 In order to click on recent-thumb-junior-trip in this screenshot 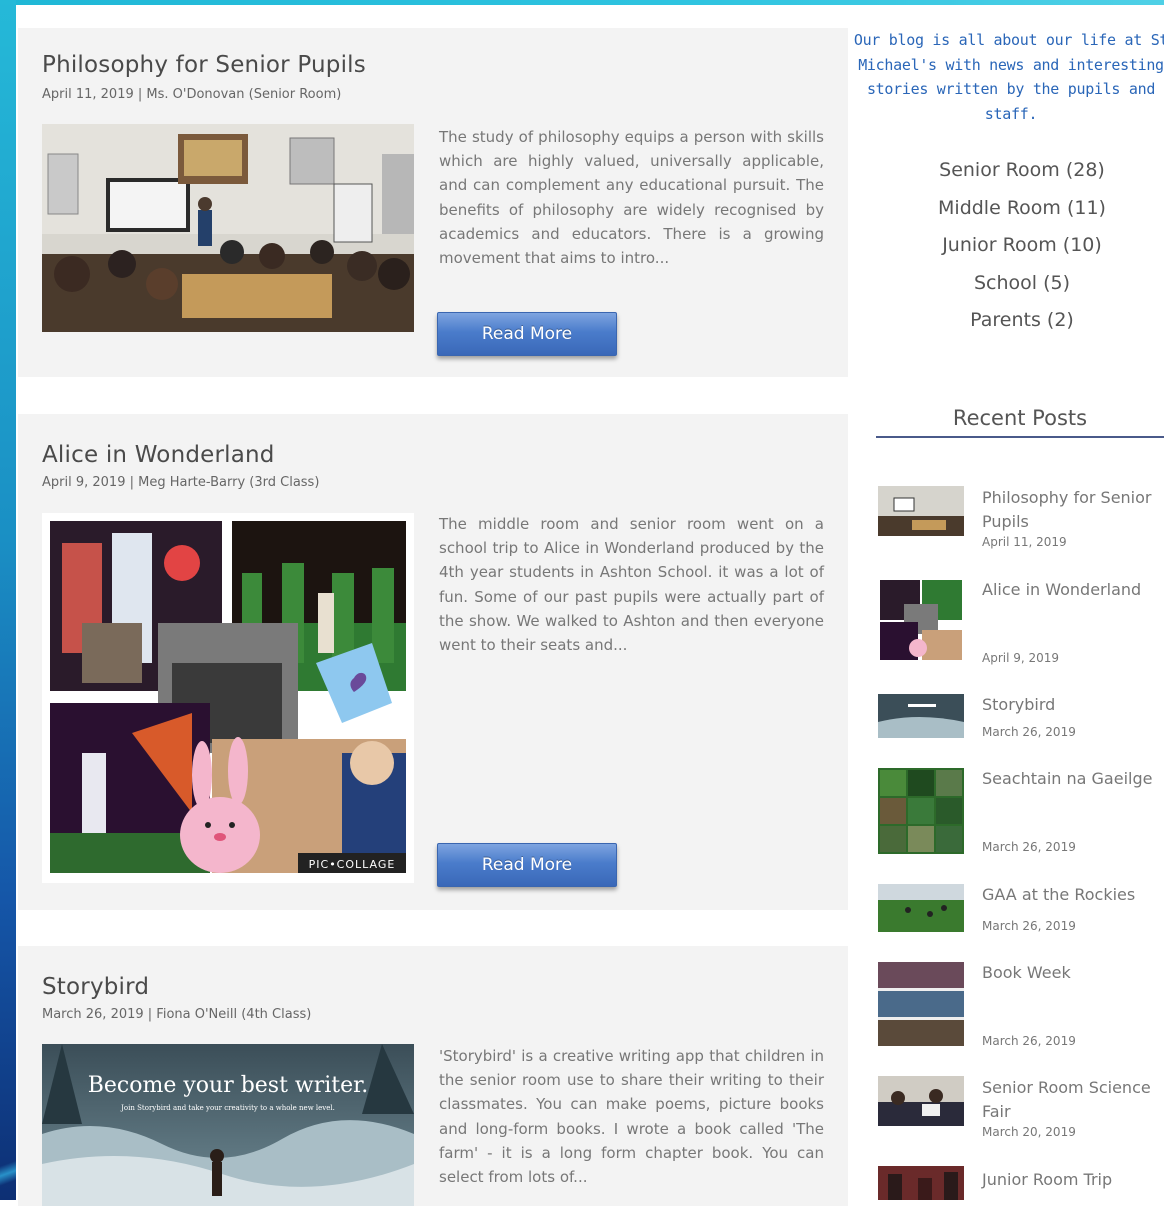, I will do `click(921, 1183)`.